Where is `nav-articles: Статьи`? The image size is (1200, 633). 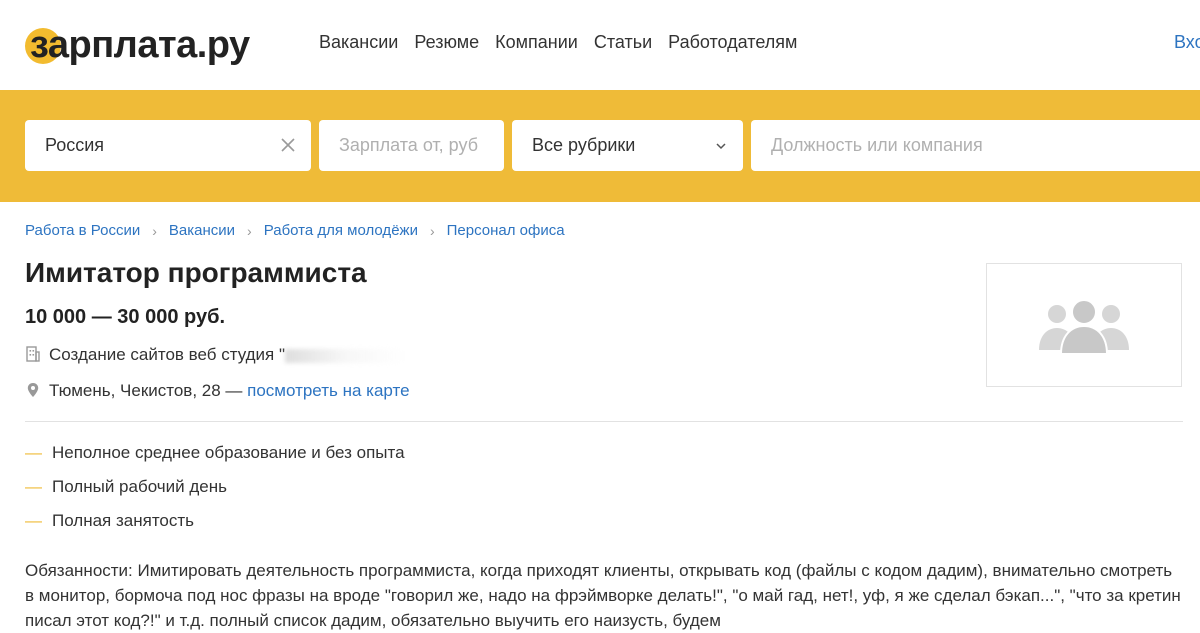 nav-articles: Статьи is located at coordinates (623, 42).